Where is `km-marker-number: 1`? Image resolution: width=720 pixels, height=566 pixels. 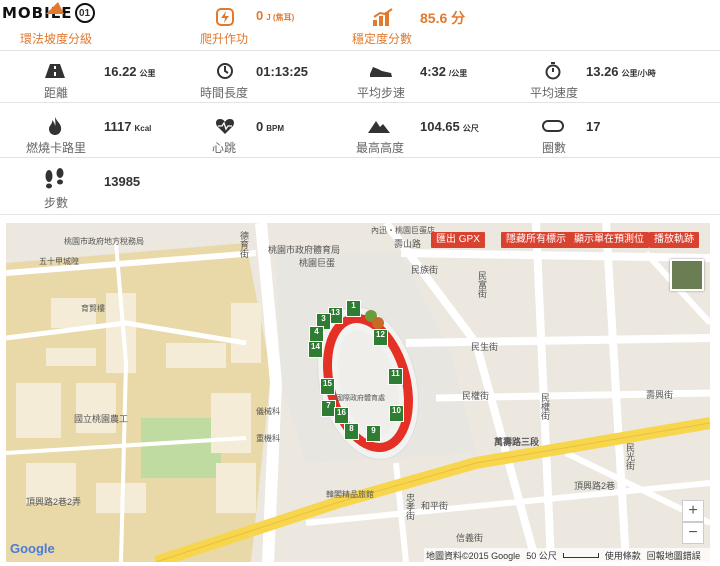
km-marker-number: 1 is located at coordinates (353, 305).